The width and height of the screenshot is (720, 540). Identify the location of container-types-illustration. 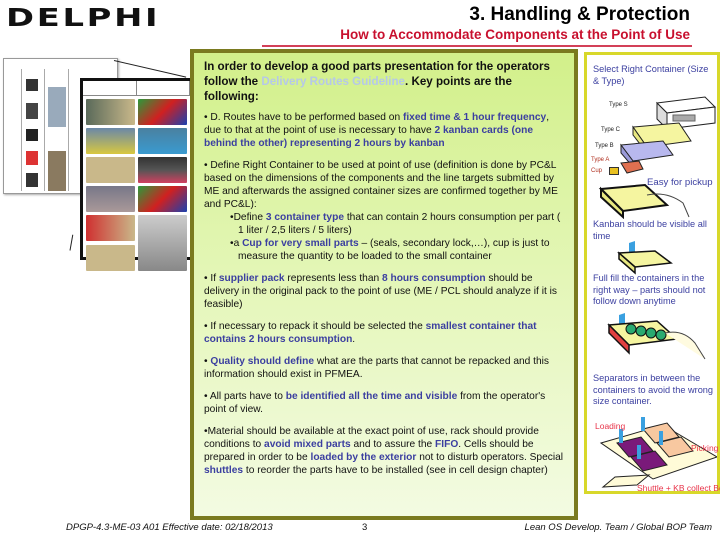
(668, 135).